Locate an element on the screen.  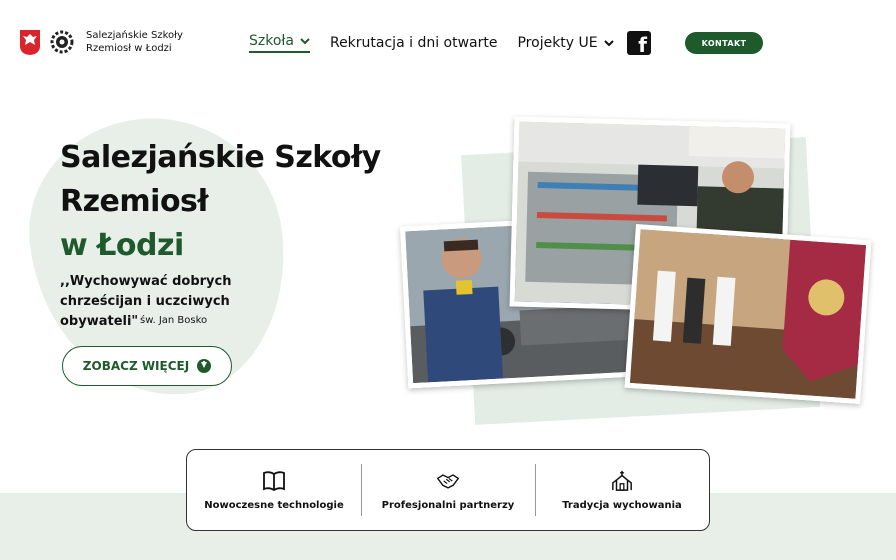
handshake-icon is located at coordinates (448, 481).